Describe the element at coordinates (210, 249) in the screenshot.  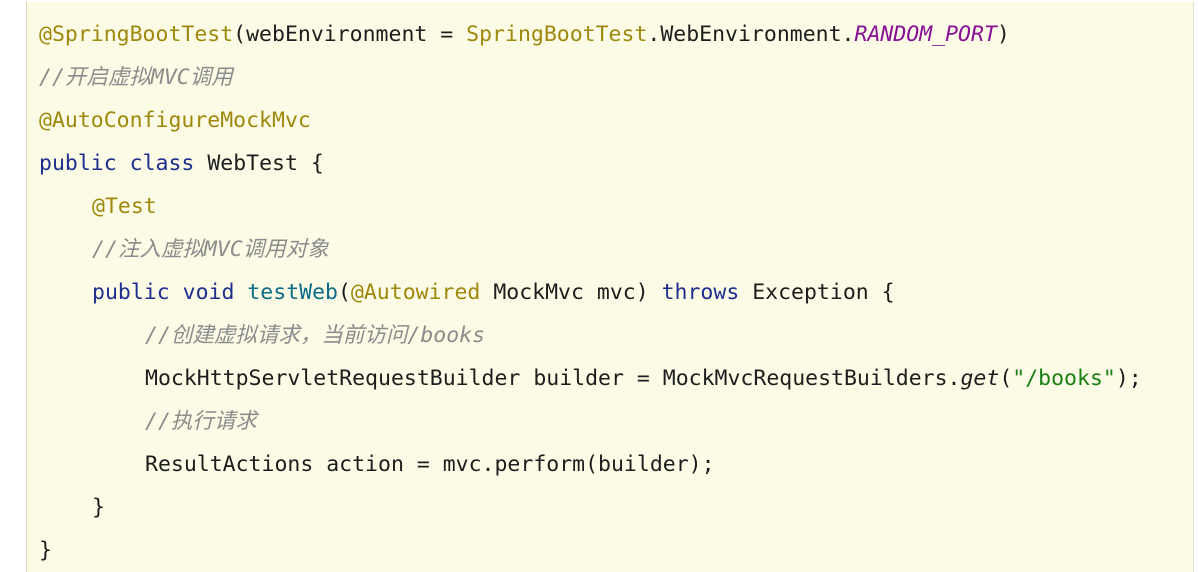
I see `code-comment: //注入虚拟MVC调用对象` at that location.